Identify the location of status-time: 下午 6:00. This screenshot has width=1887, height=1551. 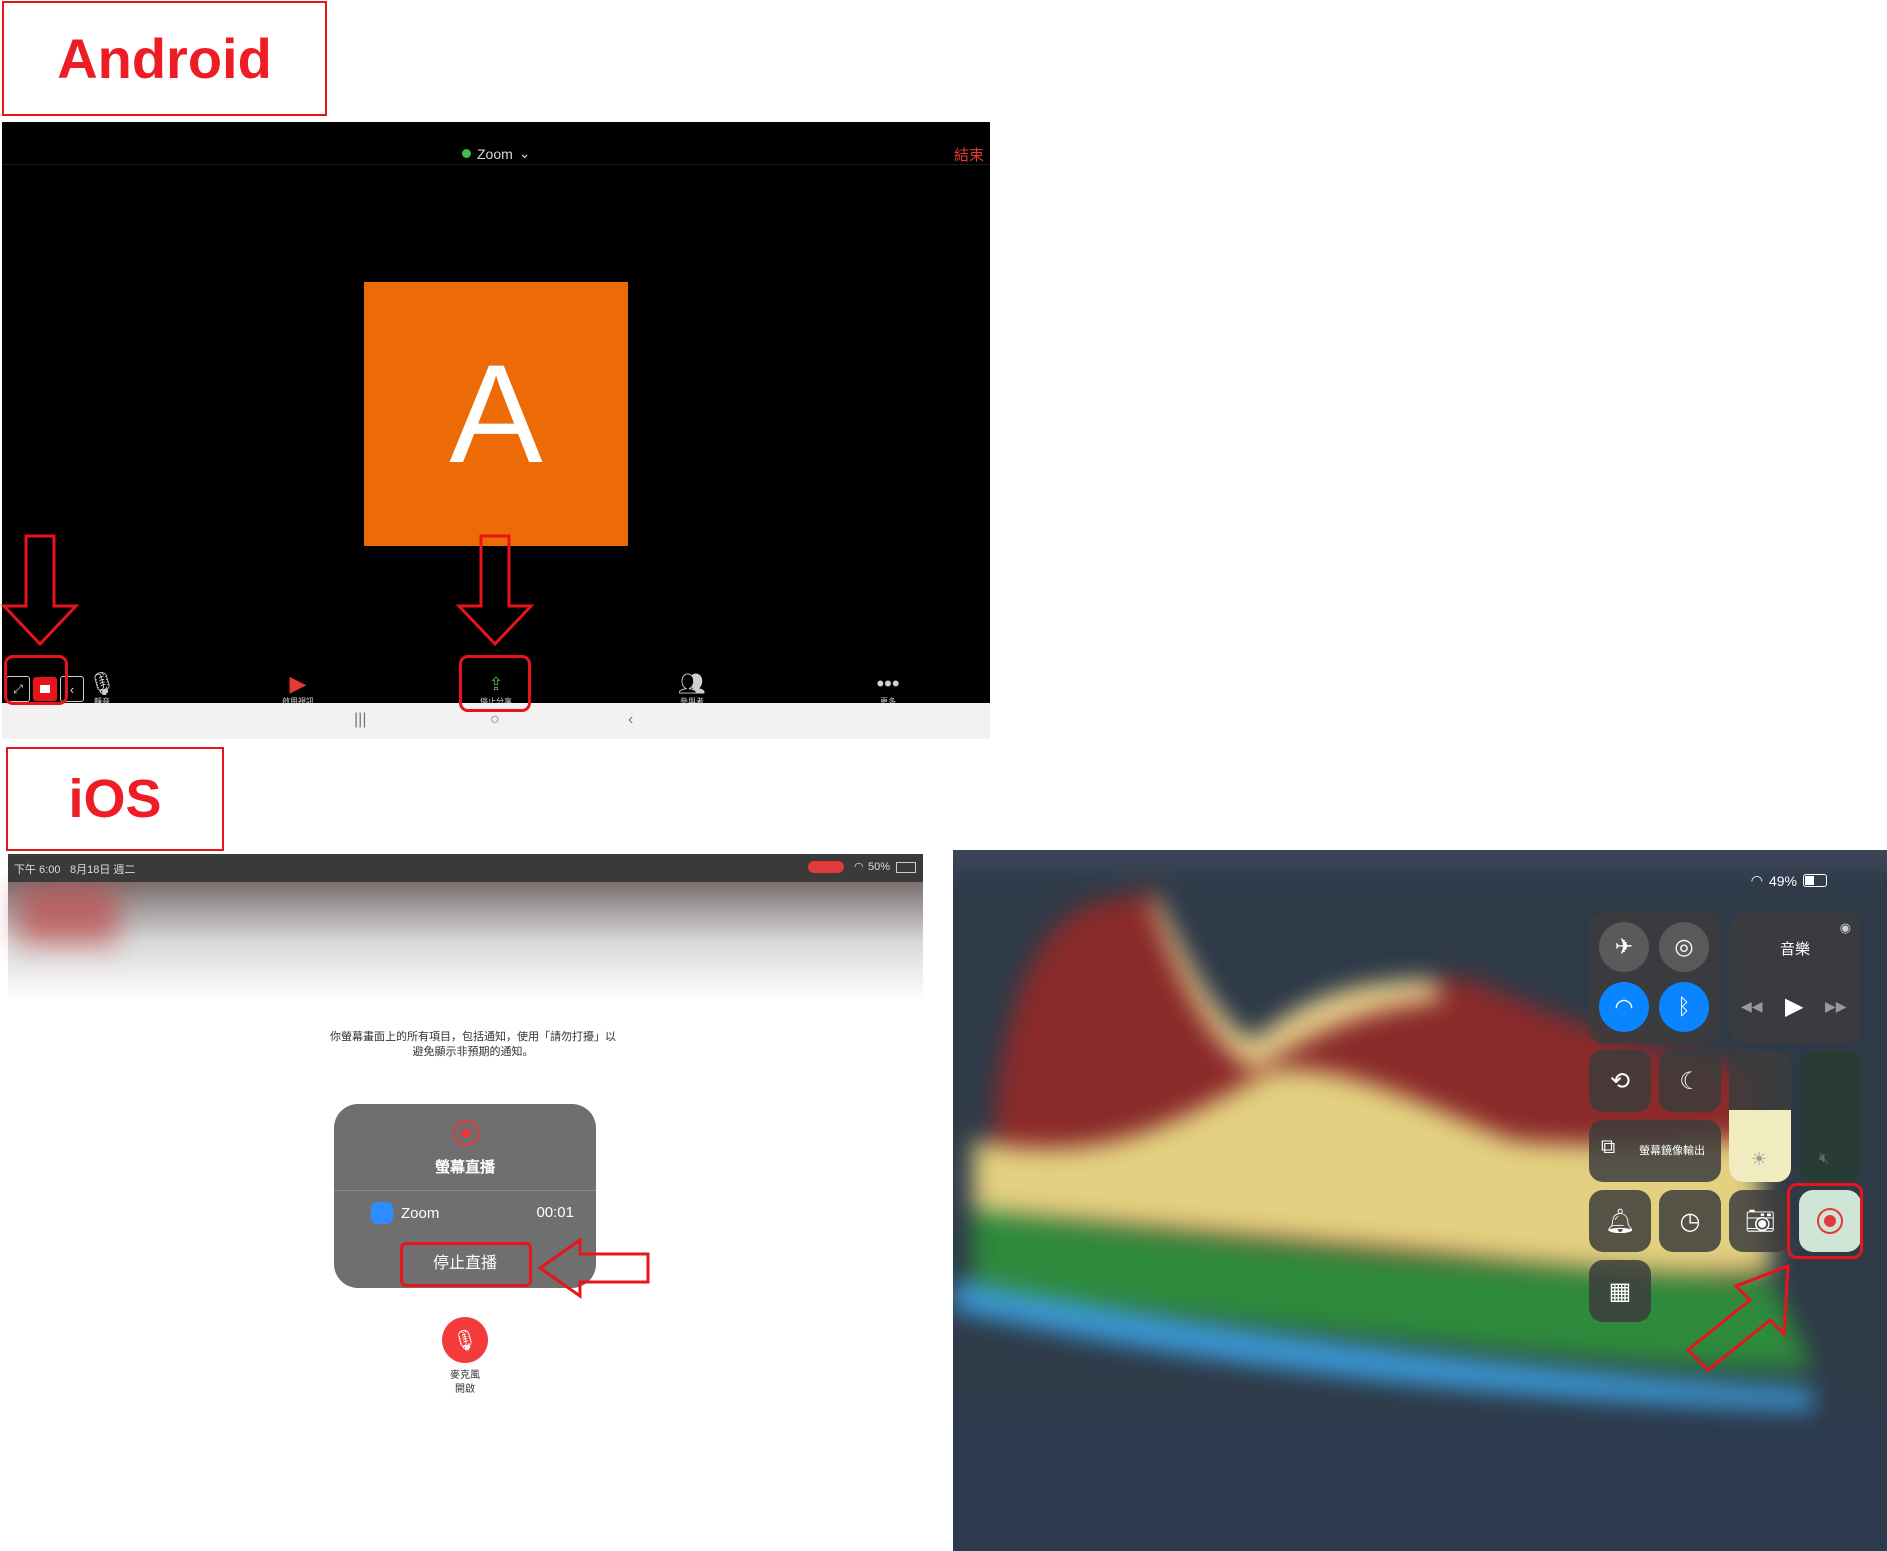
(37, 870).